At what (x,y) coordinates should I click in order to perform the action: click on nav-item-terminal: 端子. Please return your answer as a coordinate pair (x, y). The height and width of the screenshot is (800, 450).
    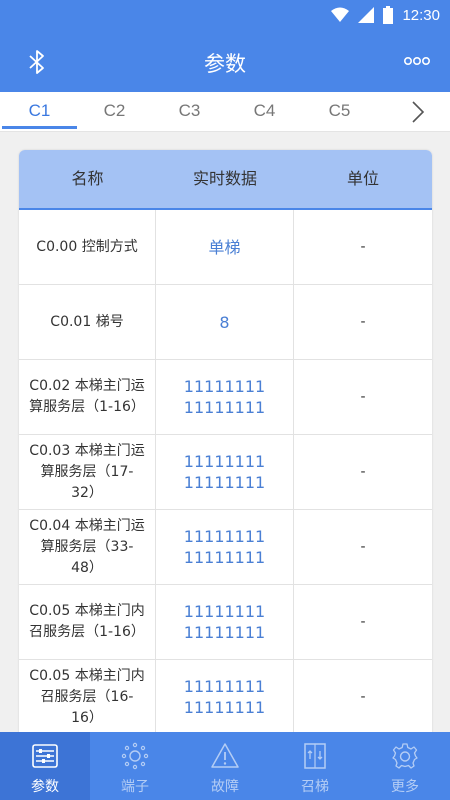
    Looking at the image, I should click on (135, 766).